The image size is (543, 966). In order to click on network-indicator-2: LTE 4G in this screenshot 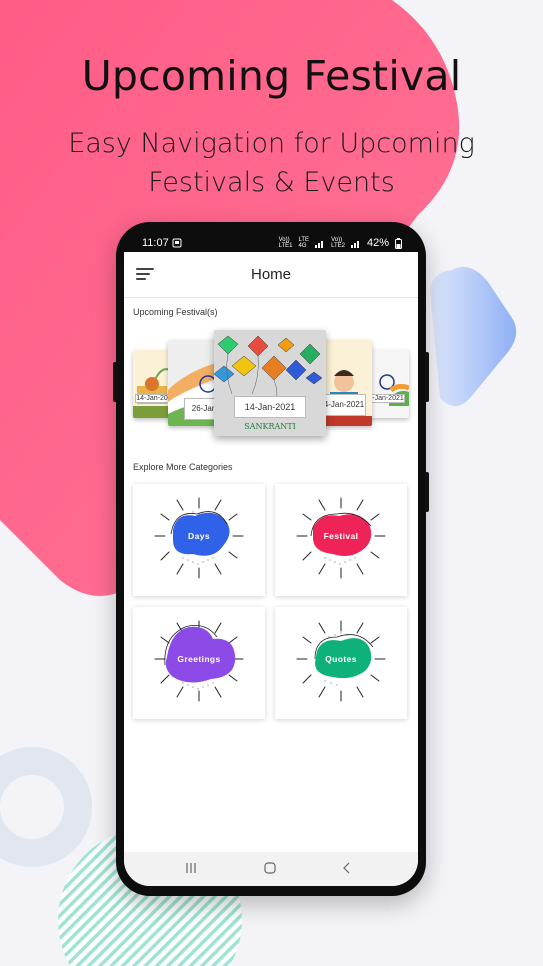, I will do `click(304, 243)`.